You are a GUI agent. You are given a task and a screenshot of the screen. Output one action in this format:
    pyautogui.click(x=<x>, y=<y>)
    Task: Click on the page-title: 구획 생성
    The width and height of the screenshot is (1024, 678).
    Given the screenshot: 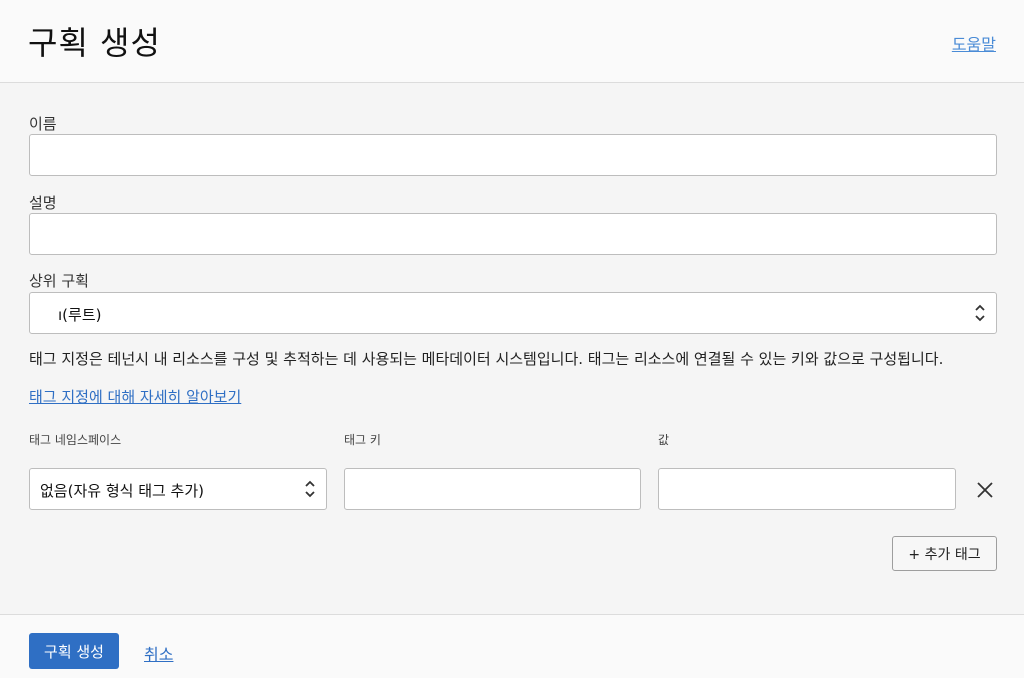 What is the action you would take?
    pyautogui.click(x=94, y=43)
    